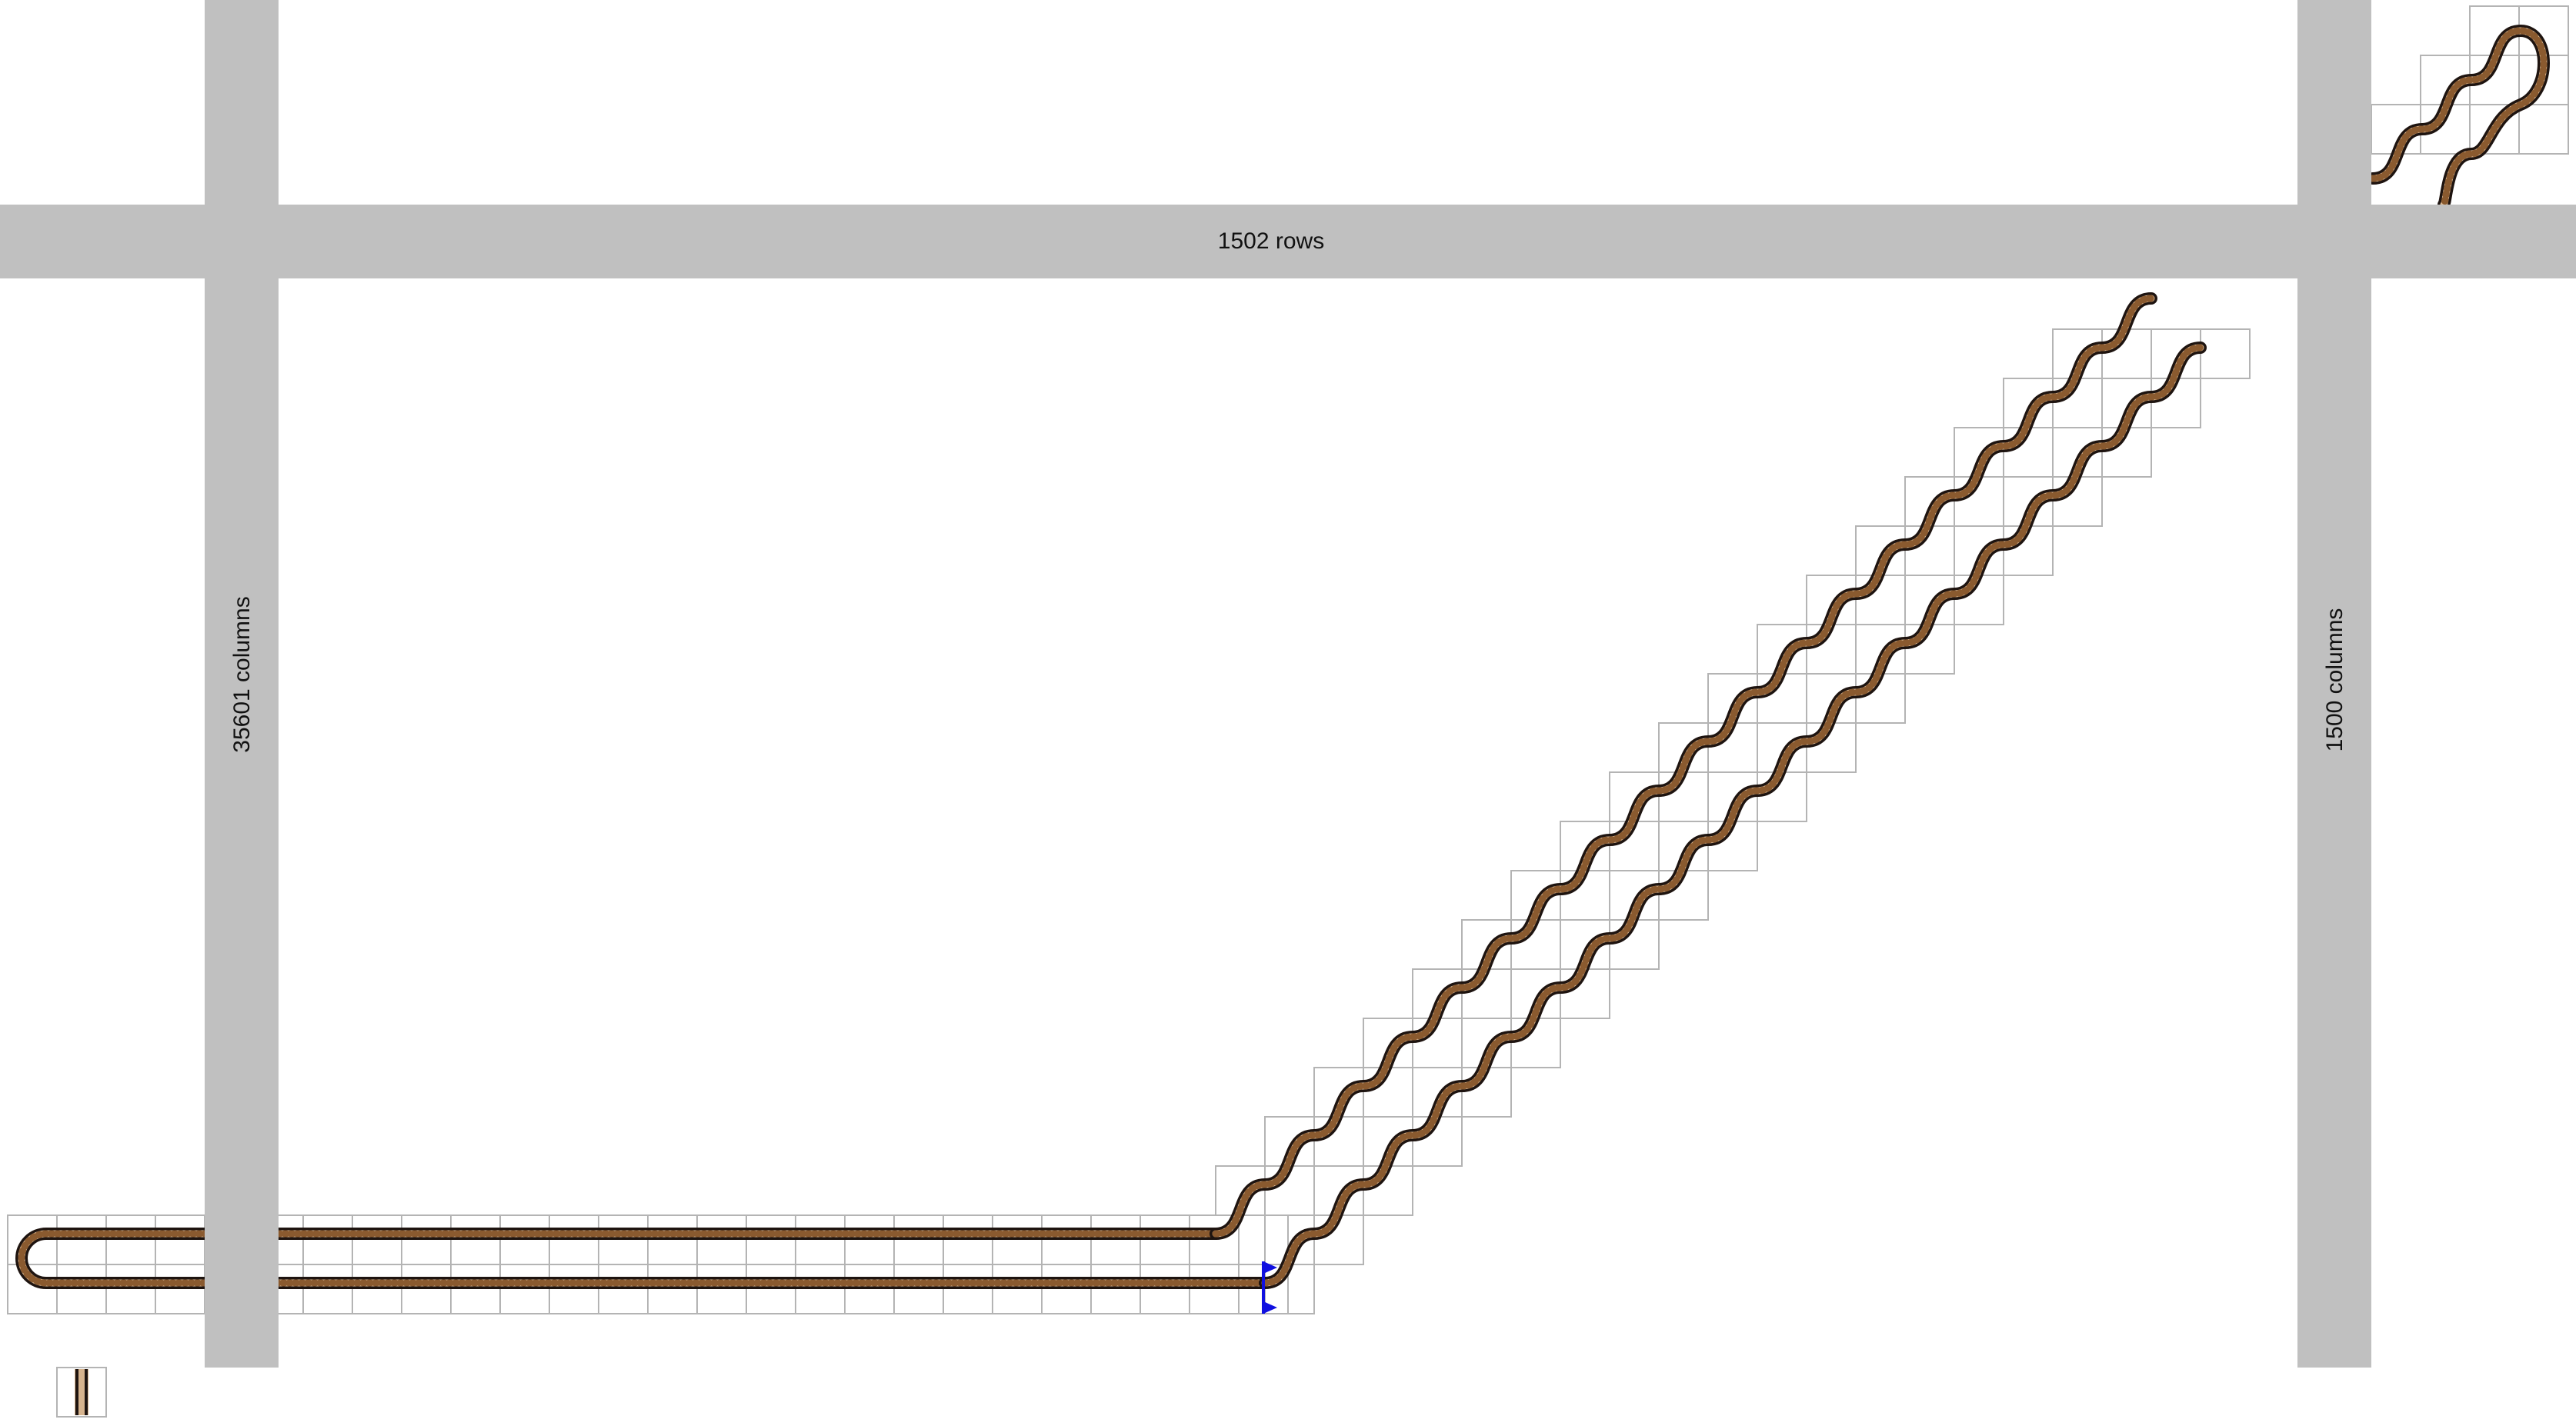  I want to click on left-columns-band-label: 35601 columns, so click(242, 674).